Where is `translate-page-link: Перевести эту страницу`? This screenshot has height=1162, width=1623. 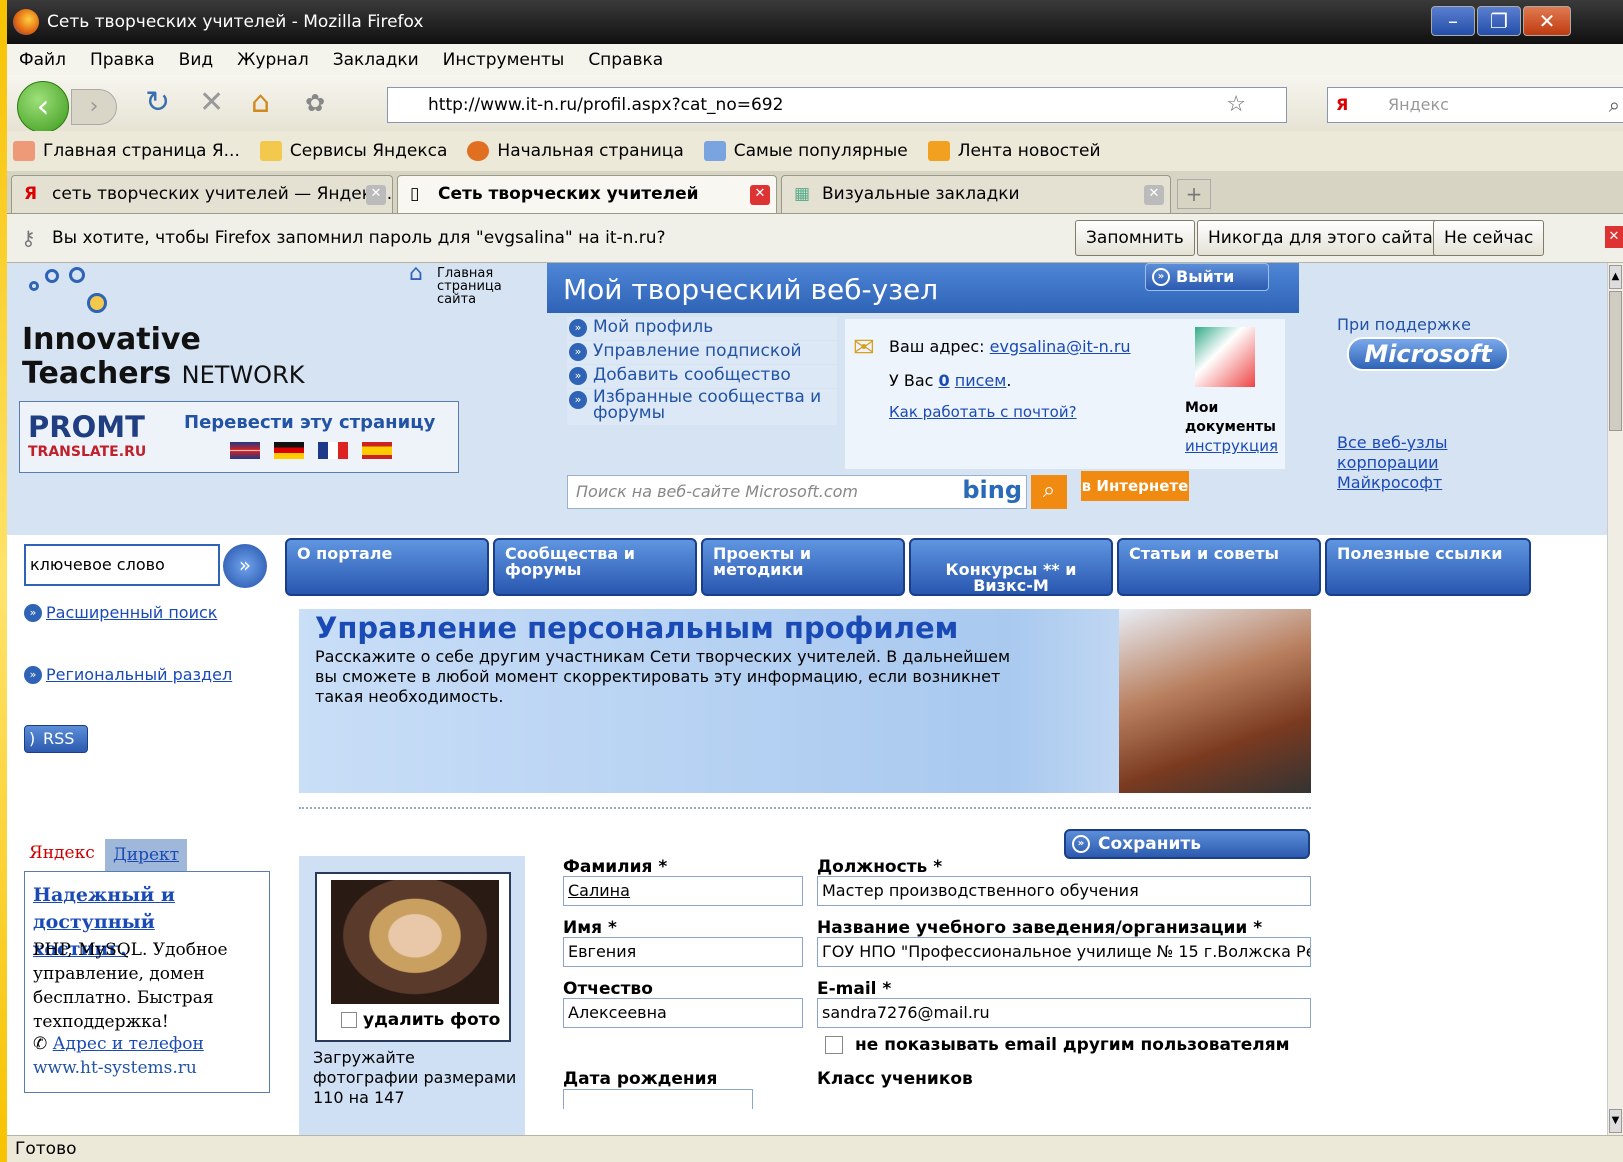
translate-page-link: Перевести эту страницу is located at coordinates (309, 422).